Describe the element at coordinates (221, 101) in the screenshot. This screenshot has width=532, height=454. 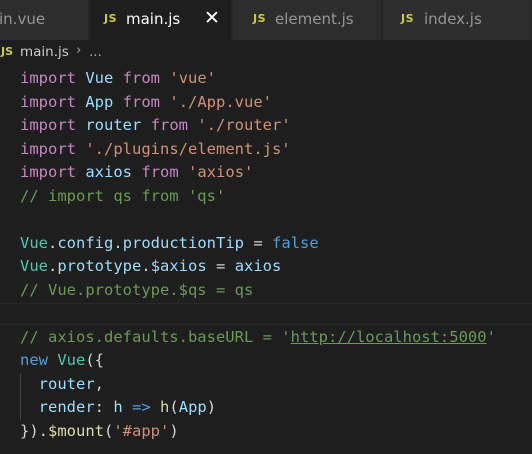
I see `code-token: './App.vue'` at that location.